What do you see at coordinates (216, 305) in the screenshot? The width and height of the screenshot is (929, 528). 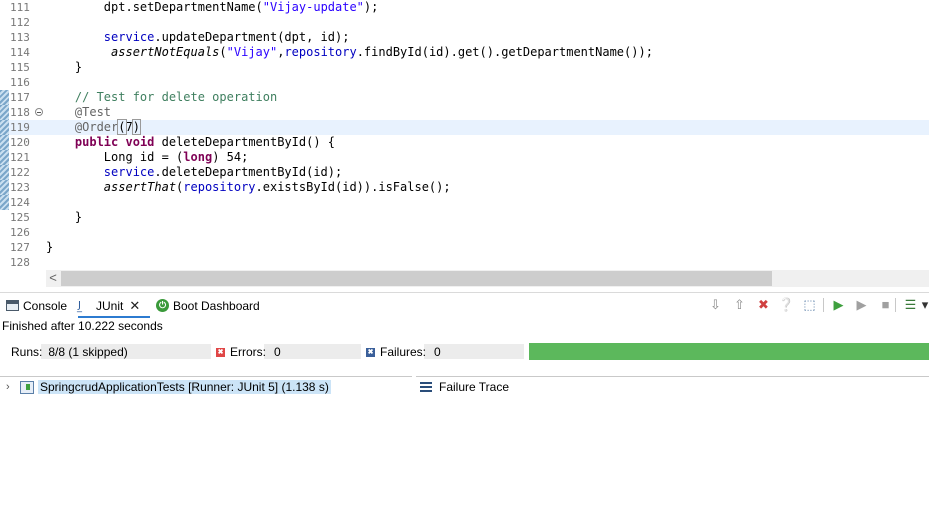 I see `tab-boot-dashboard-label: Boot Dashboard` at bounding box center [216, 305].